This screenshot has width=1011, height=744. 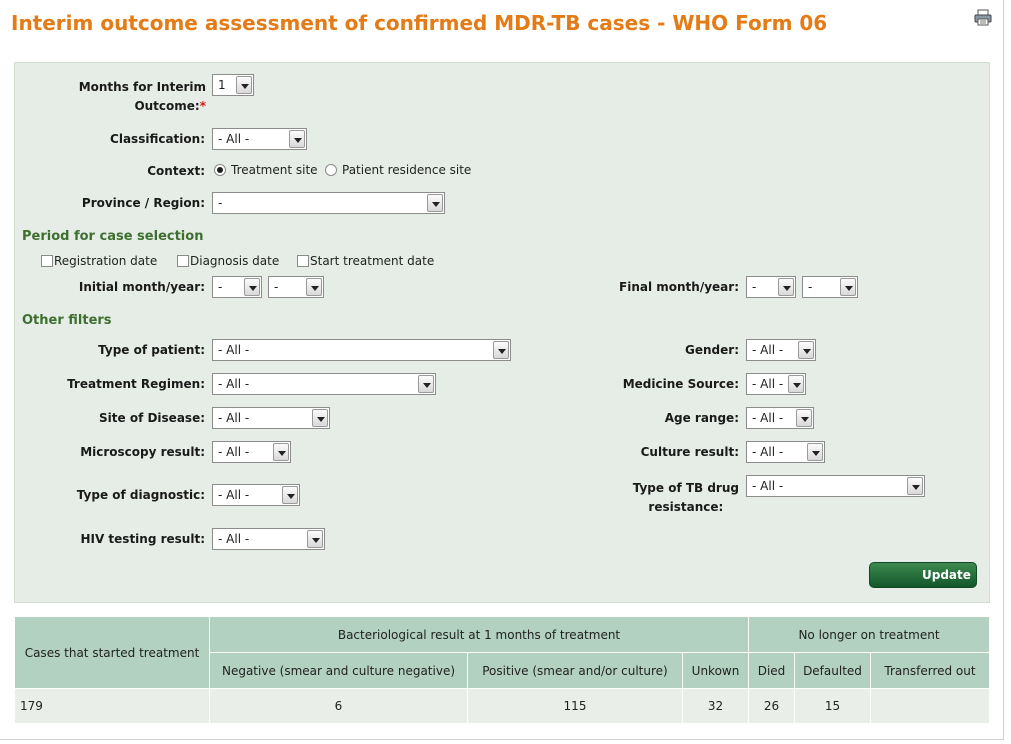 I want to click on initial-month-year-label: Initial month/year:, so click(x=141, y=287).